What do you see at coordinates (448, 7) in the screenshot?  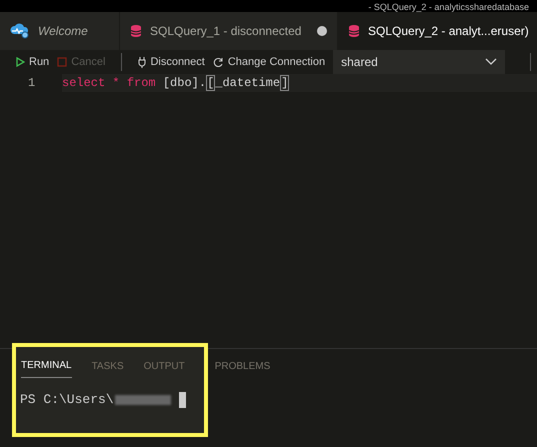 I see `window-title: - SQLQuery_2 - analyticssharedatabase` at bounding box center [448, 7].